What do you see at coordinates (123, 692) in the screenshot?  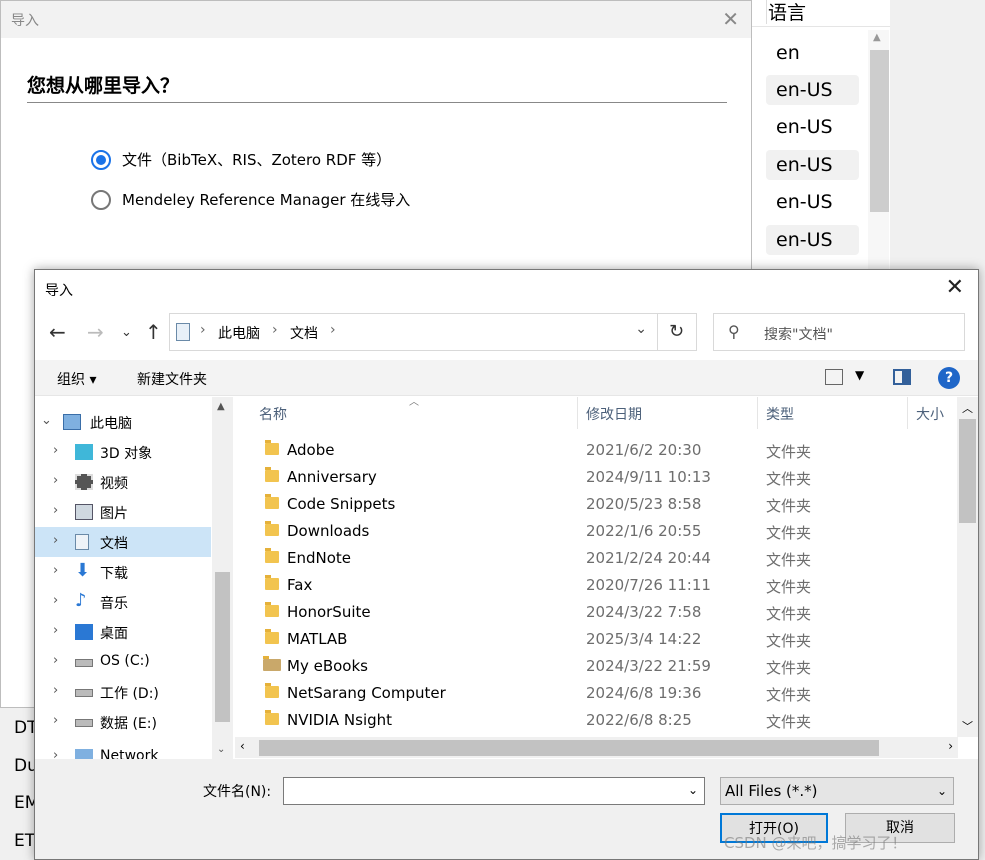 I see `nav-item-drive-d: › 工作 (D:)` at bounding box center [123, 692].